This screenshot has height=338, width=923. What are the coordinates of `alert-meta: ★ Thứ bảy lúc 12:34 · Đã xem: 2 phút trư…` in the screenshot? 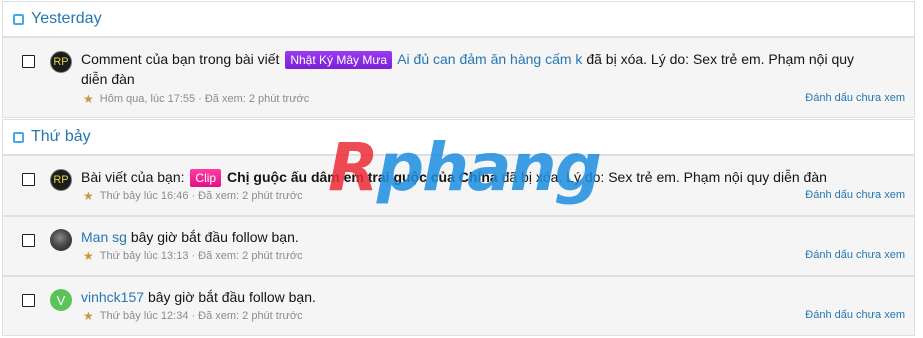 It's located at (193, 316).